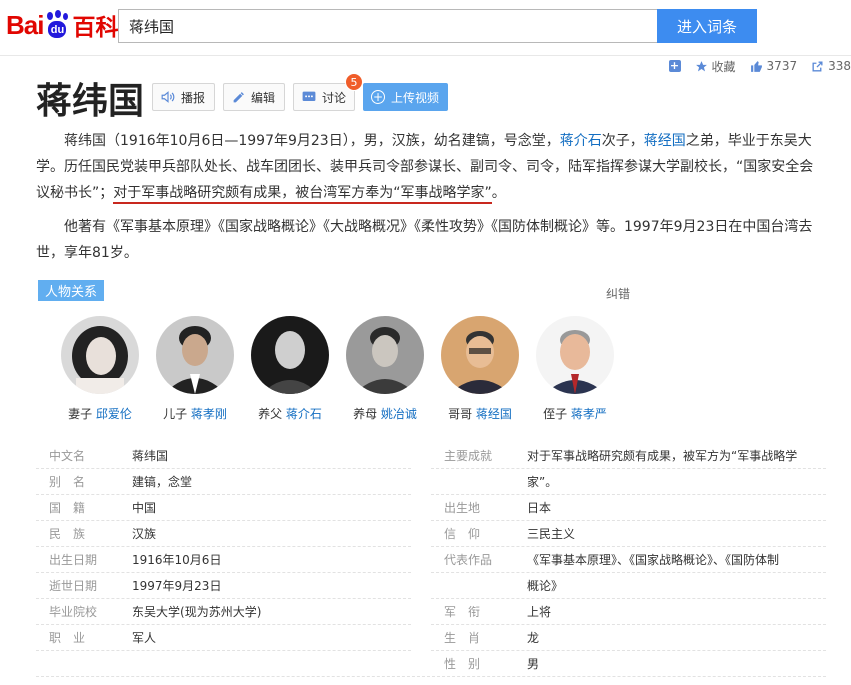  What do you see at coordinates (168, 97) in the screenshot?
I see `speaker-icon` at bounding box center [168, 97].